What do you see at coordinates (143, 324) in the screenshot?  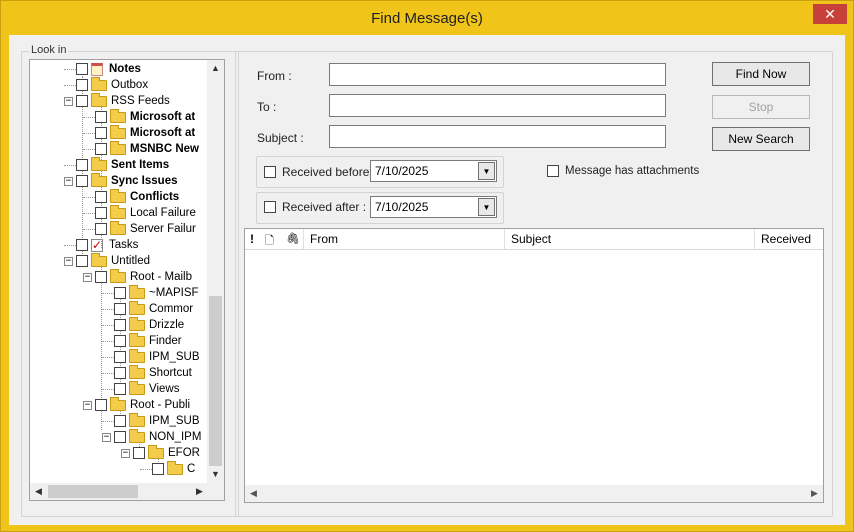 I see `tree-item: Drizzle` at bounding box center [143, 324].